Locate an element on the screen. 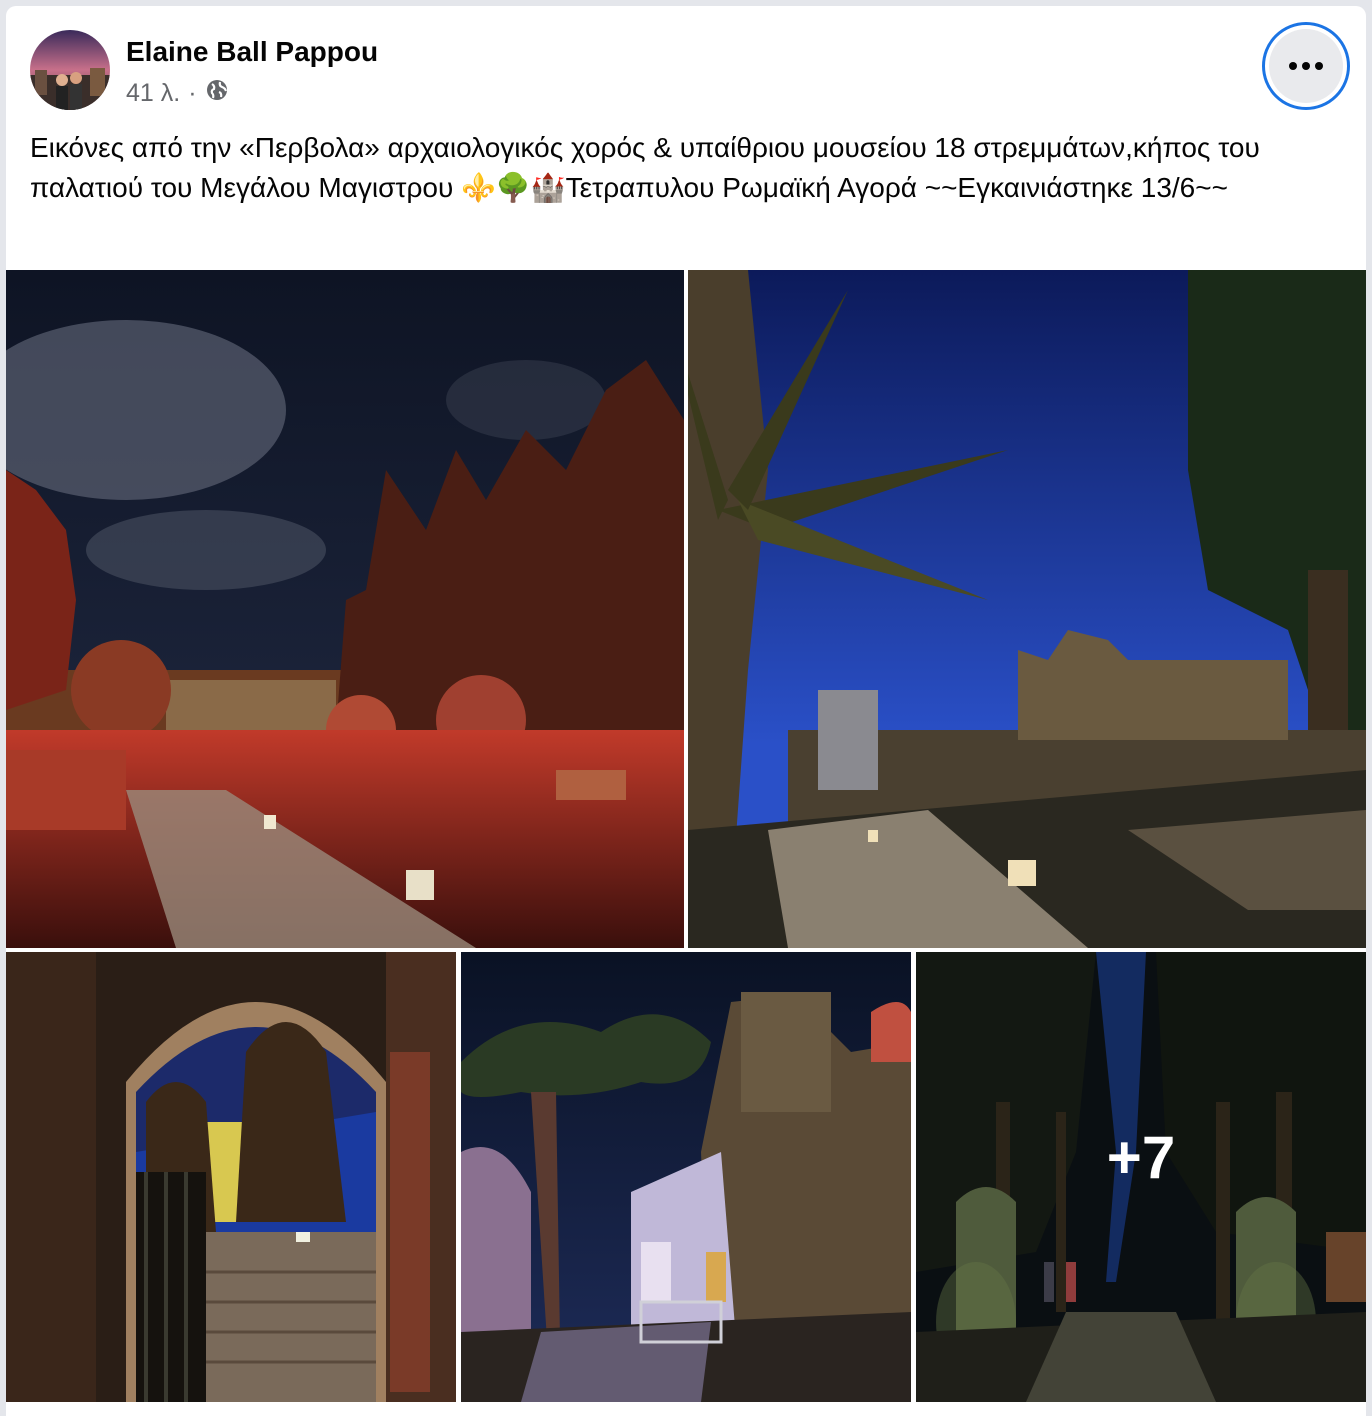 The height and width of the screenshot is (1416, 1372). photo-5: +7 is located at coordinates (1141, 1177).